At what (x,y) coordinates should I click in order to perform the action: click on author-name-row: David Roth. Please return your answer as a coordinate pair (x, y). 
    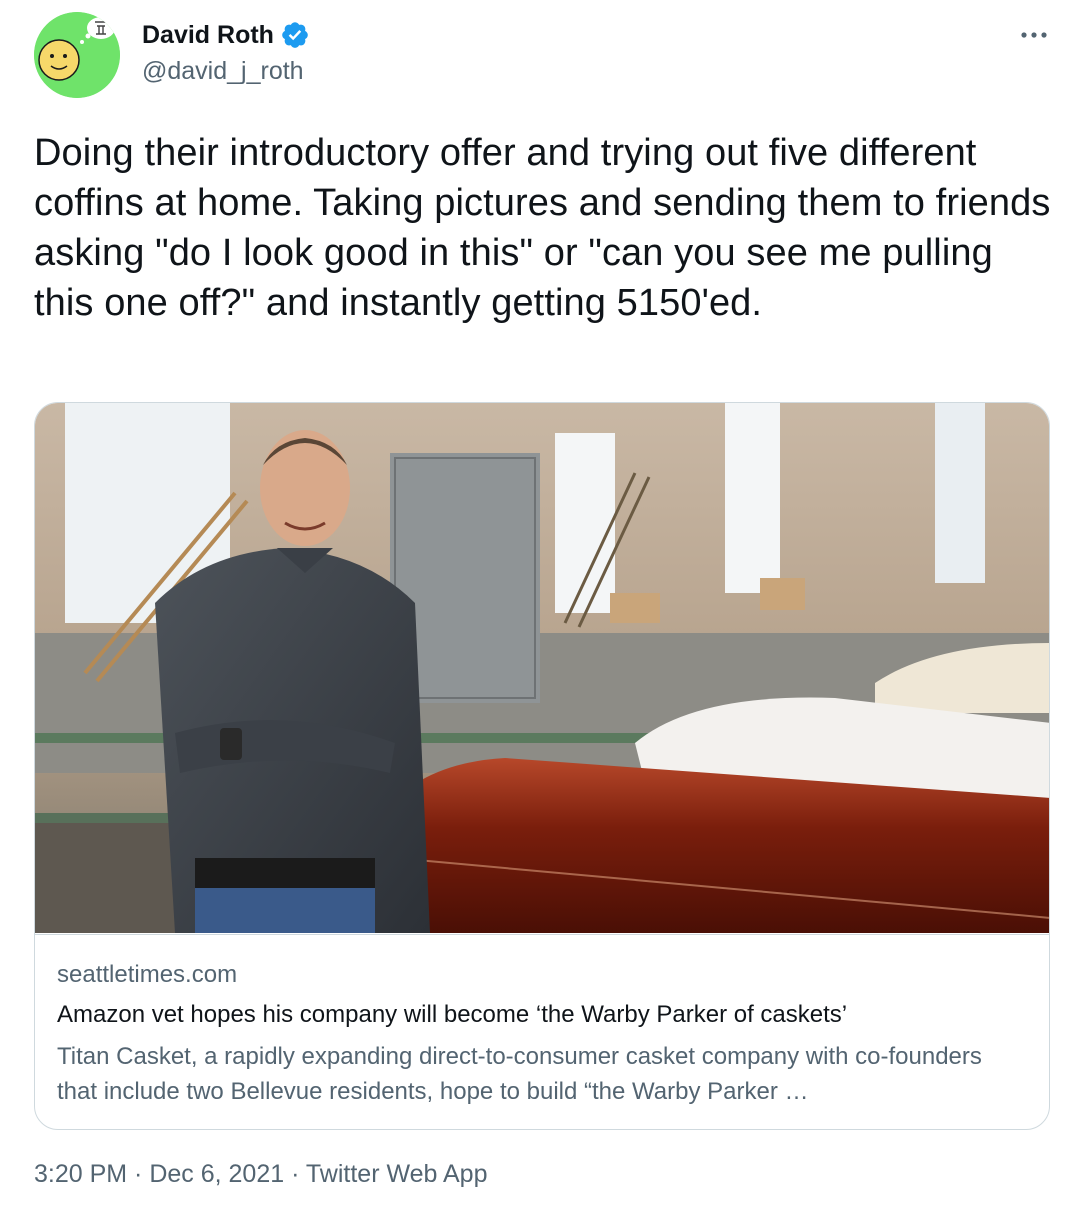
    Looking at the image, I should click on (226, 35).